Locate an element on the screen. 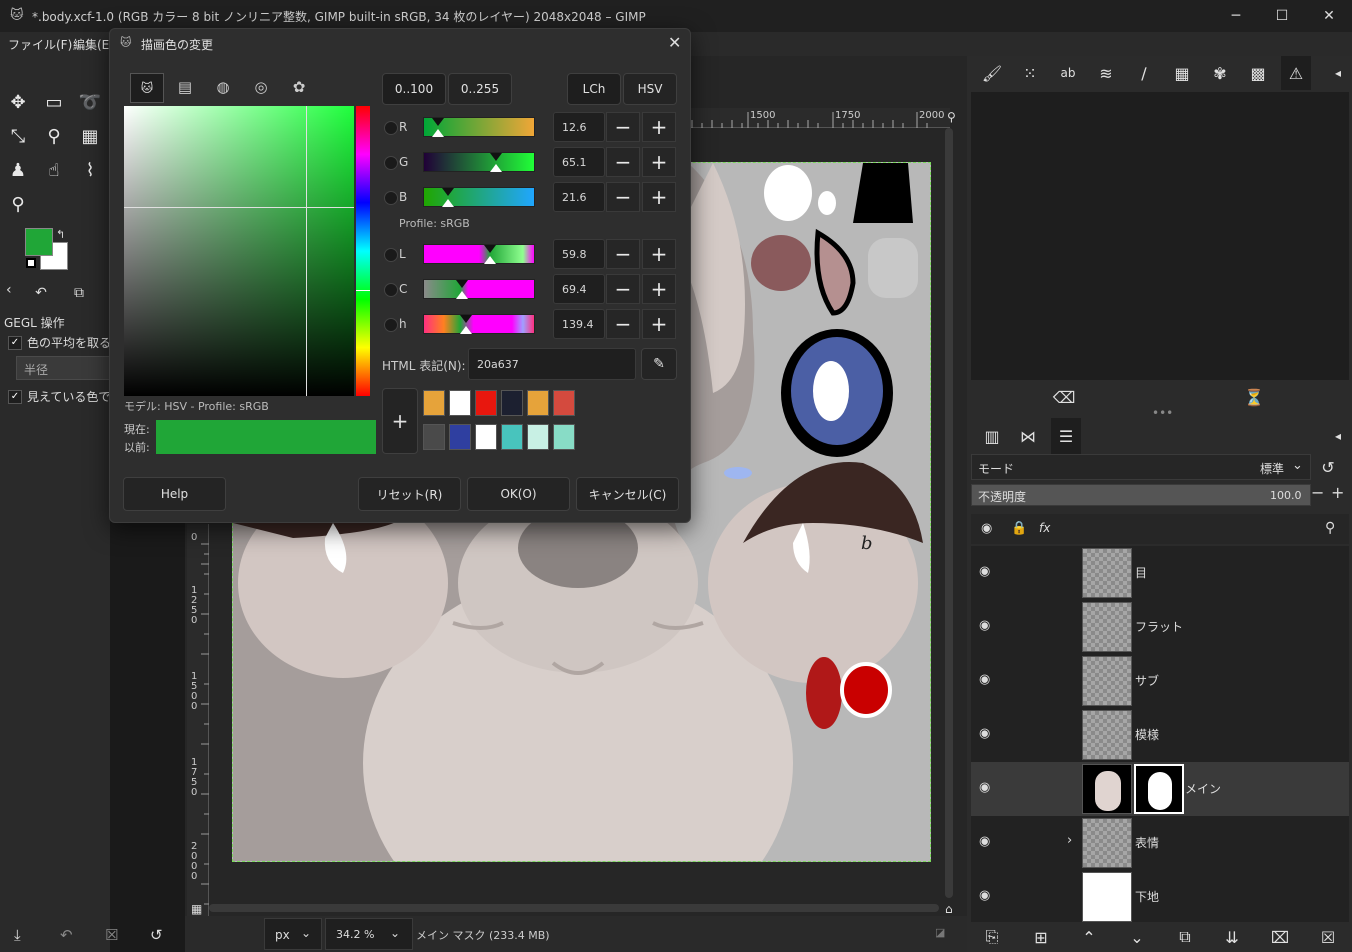  ok-button: OK(O) is located at coordinates (518, 494).